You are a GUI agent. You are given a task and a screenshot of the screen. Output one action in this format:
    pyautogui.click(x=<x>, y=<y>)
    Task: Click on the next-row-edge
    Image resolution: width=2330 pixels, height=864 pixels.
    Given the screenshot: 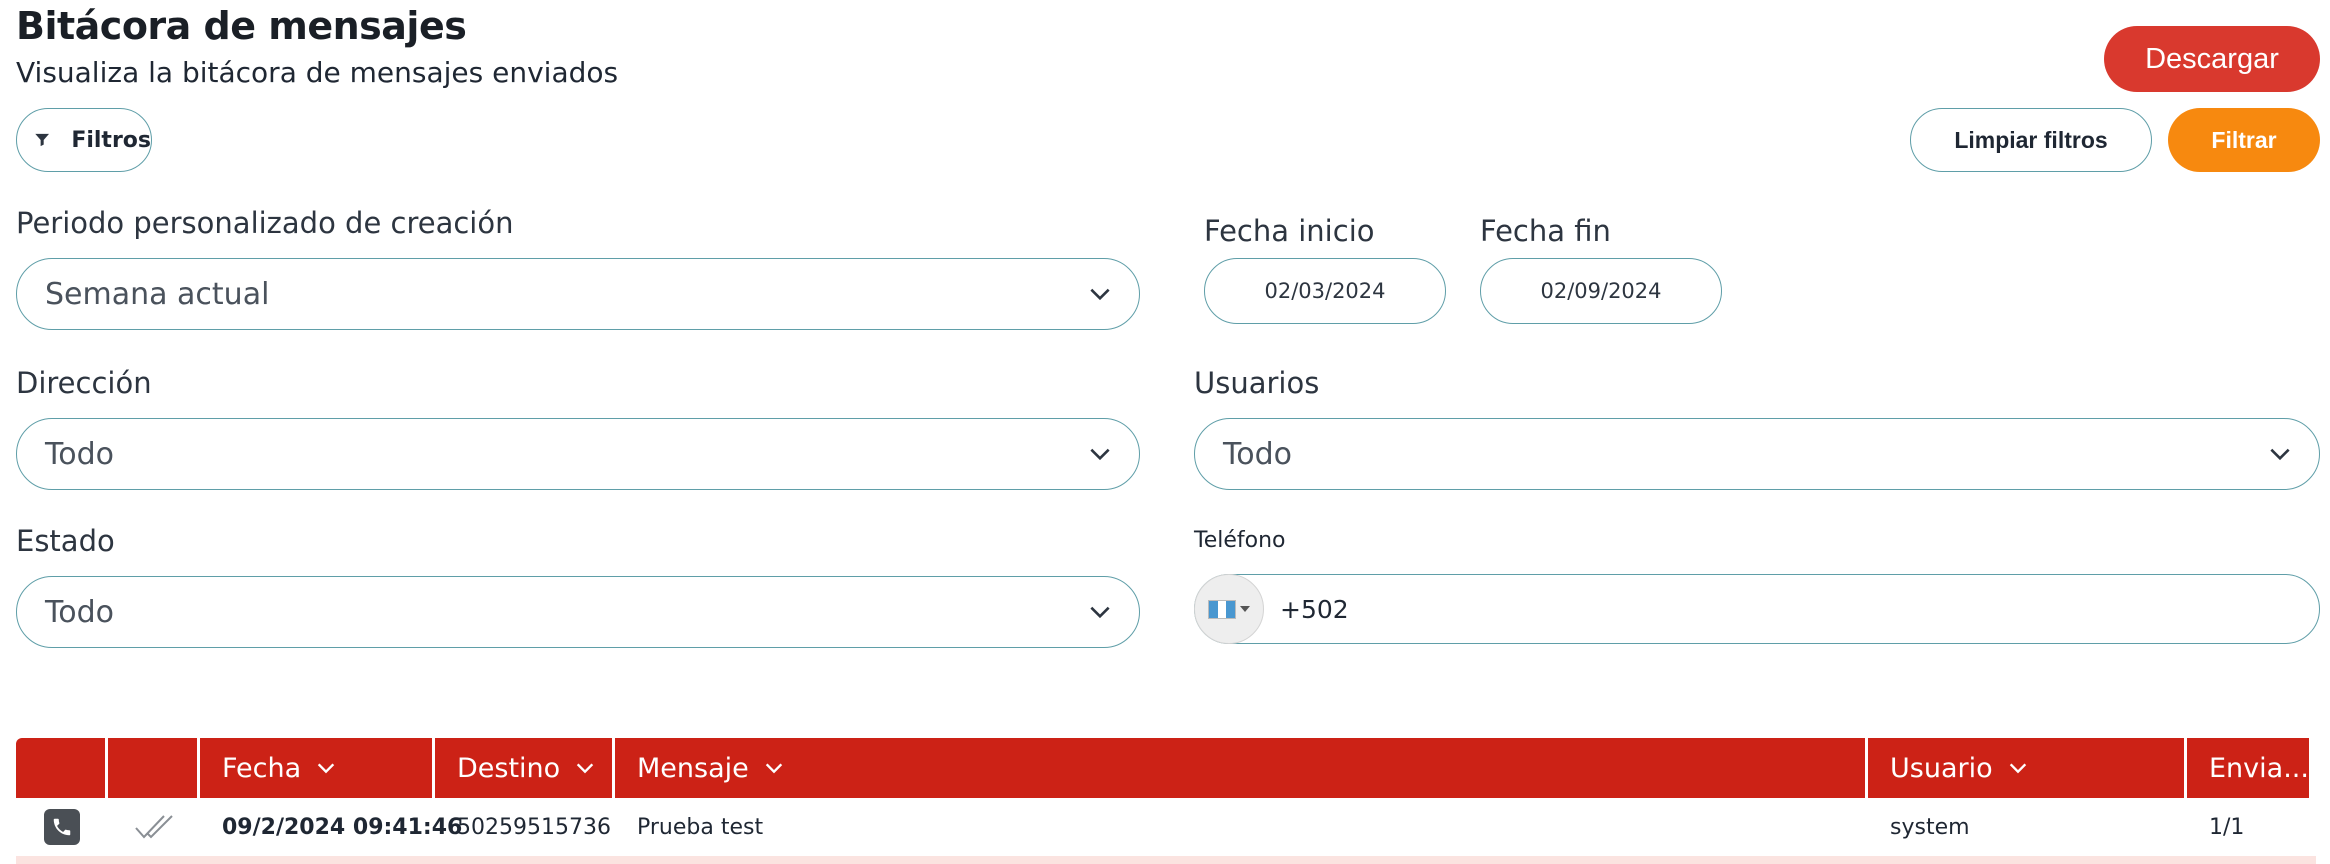 What is the action you would take?
    pyautogui.click(x=1166, y=860)
    